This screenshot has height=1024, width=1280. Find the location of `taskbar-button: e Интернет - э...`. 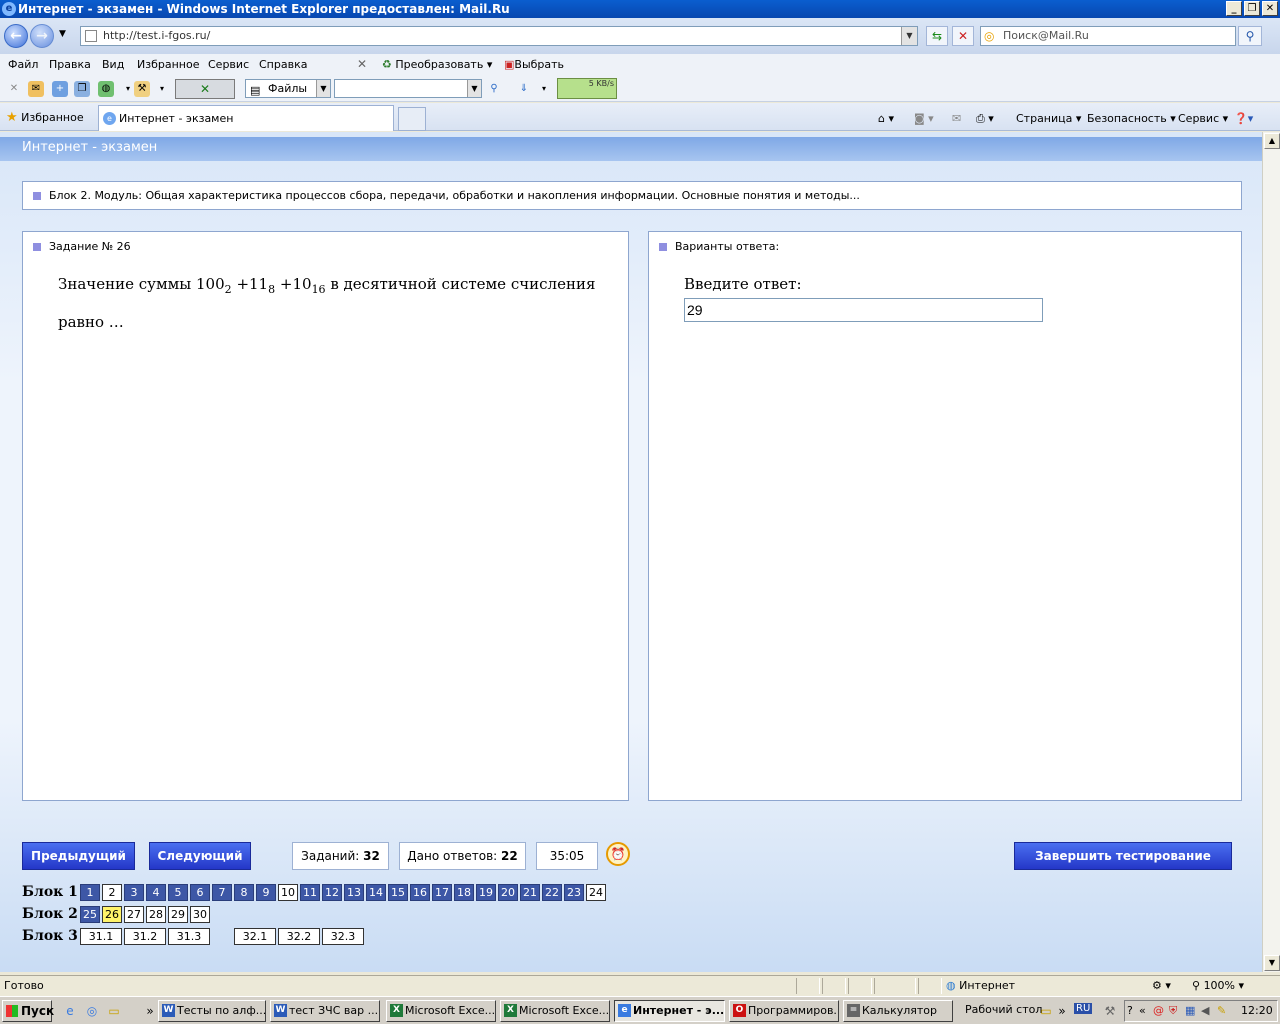

taskbar-button: e Интернет - э... is located at coordinates (669, 1011).